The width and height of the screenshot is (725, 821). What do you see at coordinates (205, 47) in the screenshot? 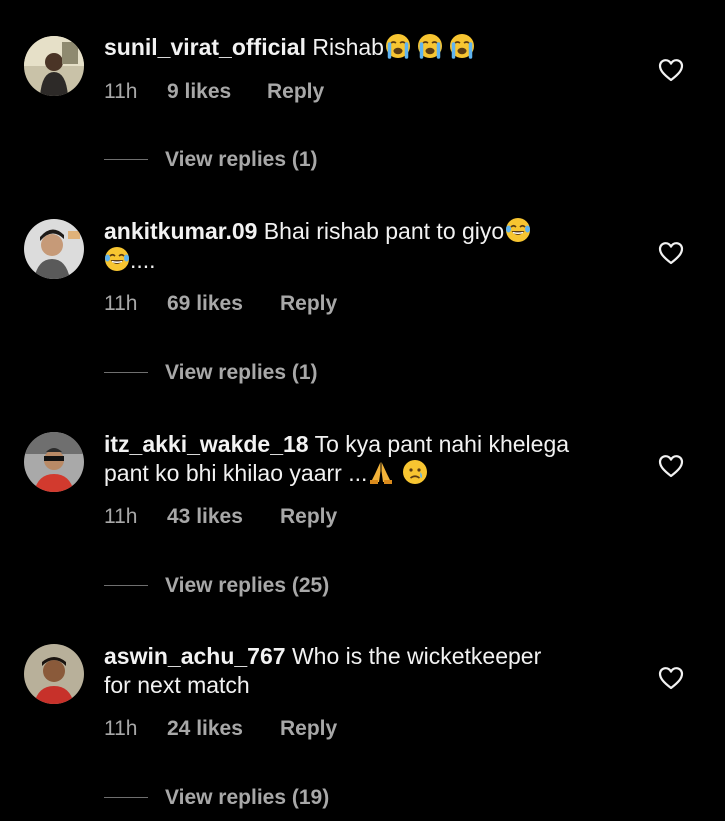
I see `comment-username: sunil_virat_official` at bounding box center [205, 47].